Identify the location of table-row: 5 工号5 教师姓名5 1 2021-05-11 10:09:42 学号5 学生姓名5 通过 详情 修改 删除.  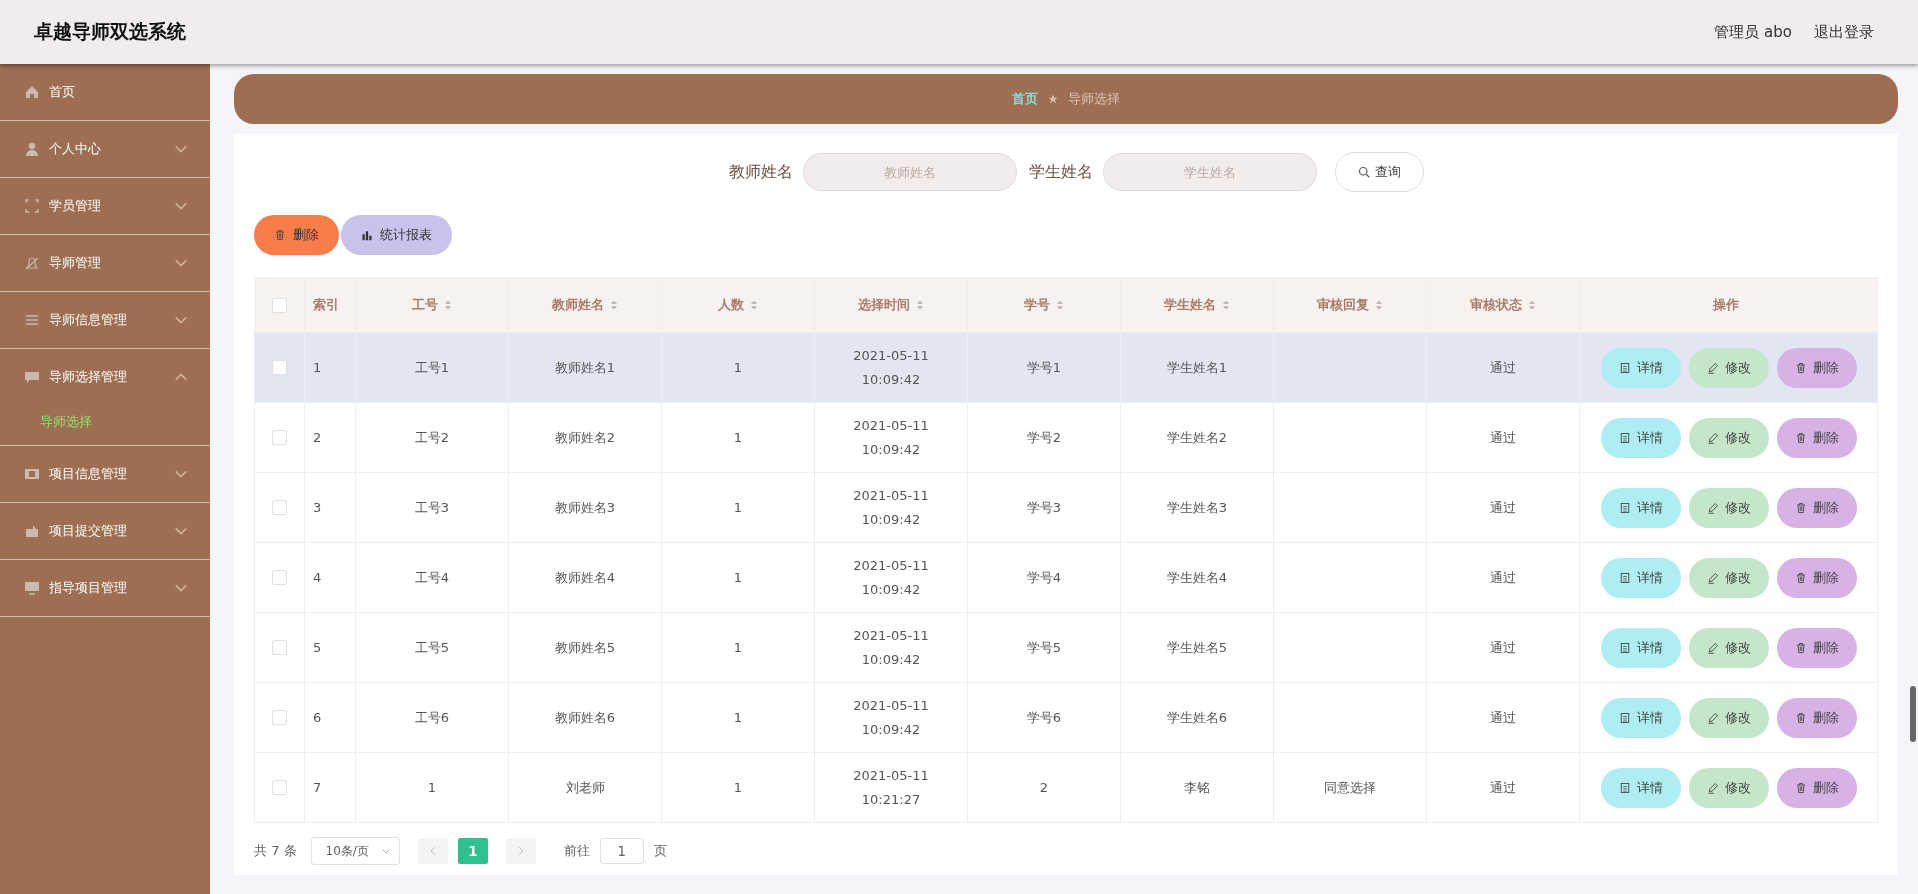
(1066, 648).